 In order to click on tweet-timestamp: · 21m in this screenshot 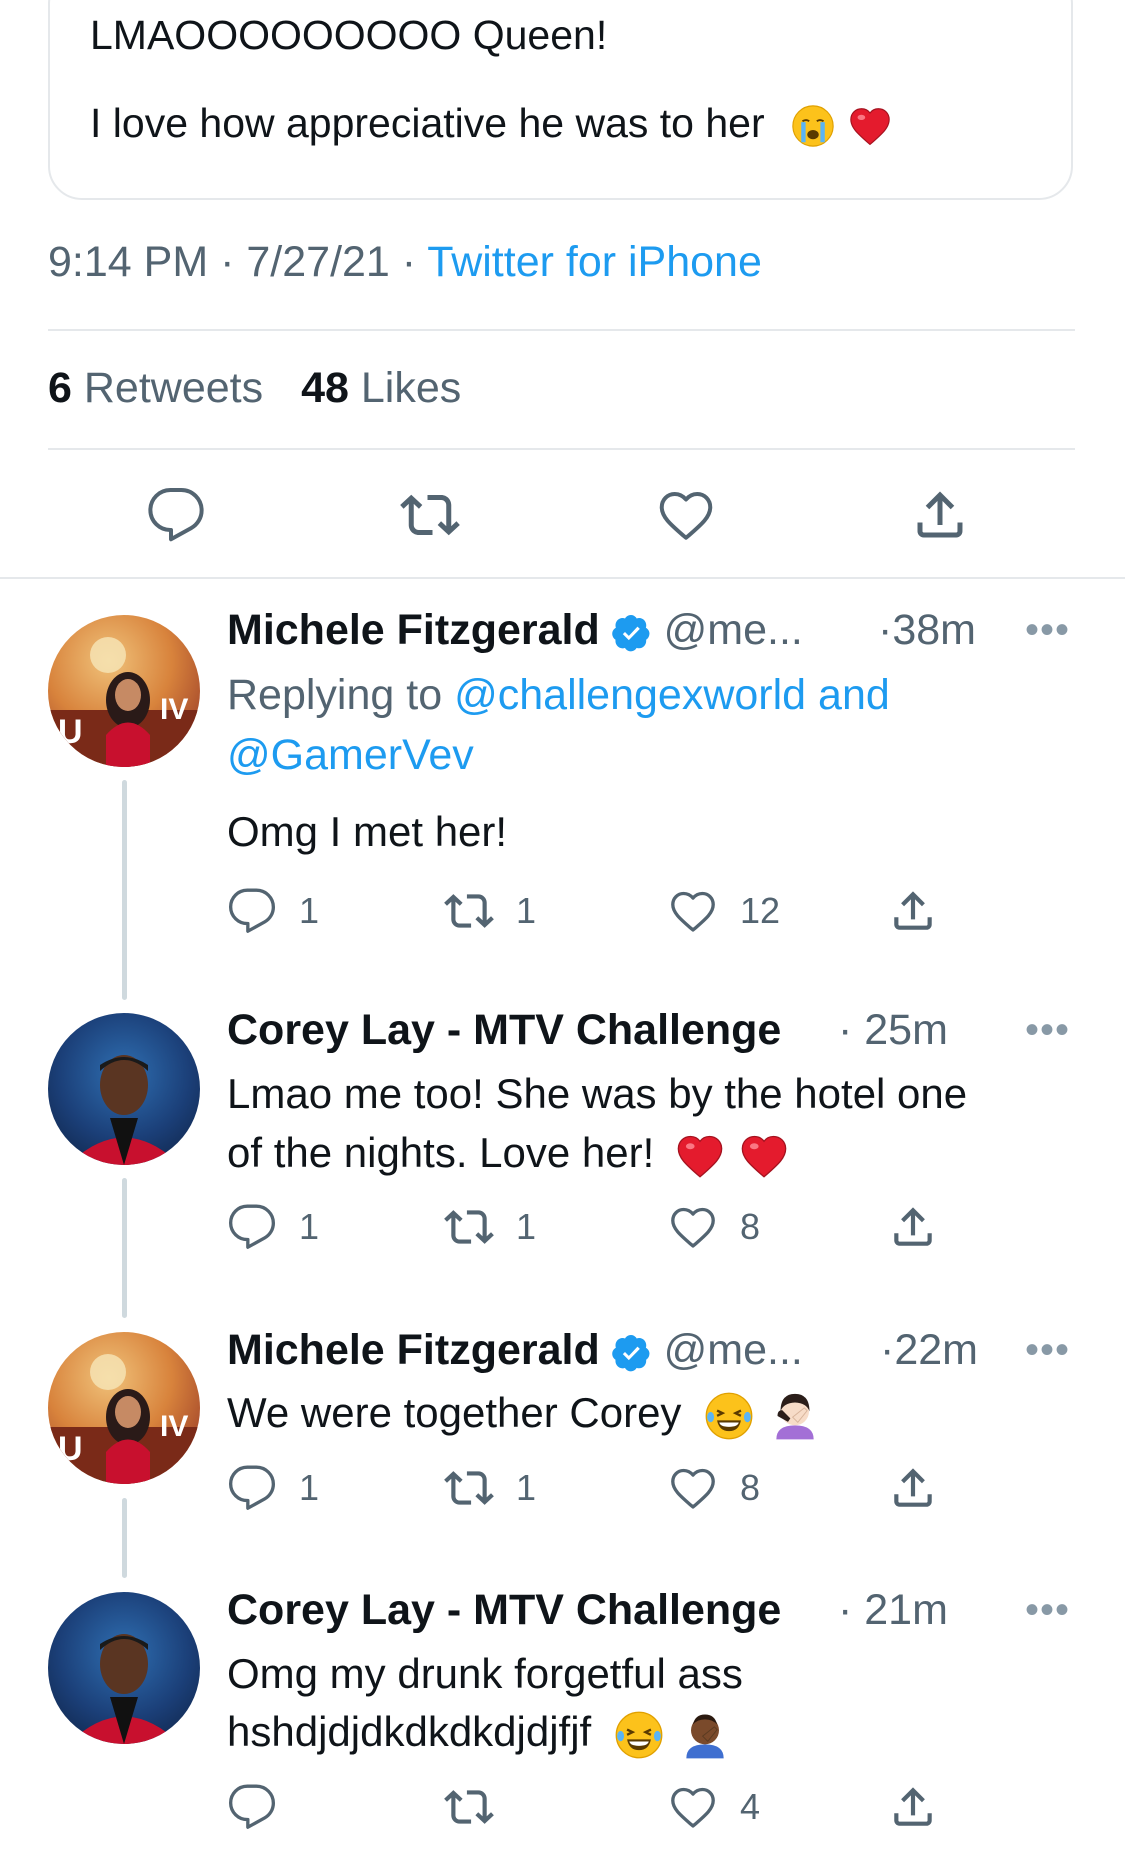, I will do `click(893, 1610)`.